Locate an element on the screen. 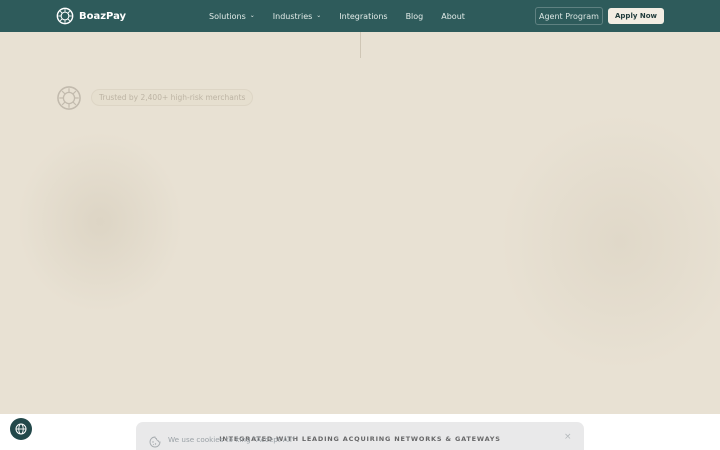  brand-name: BoazPay is located at coordinates (103, 16).